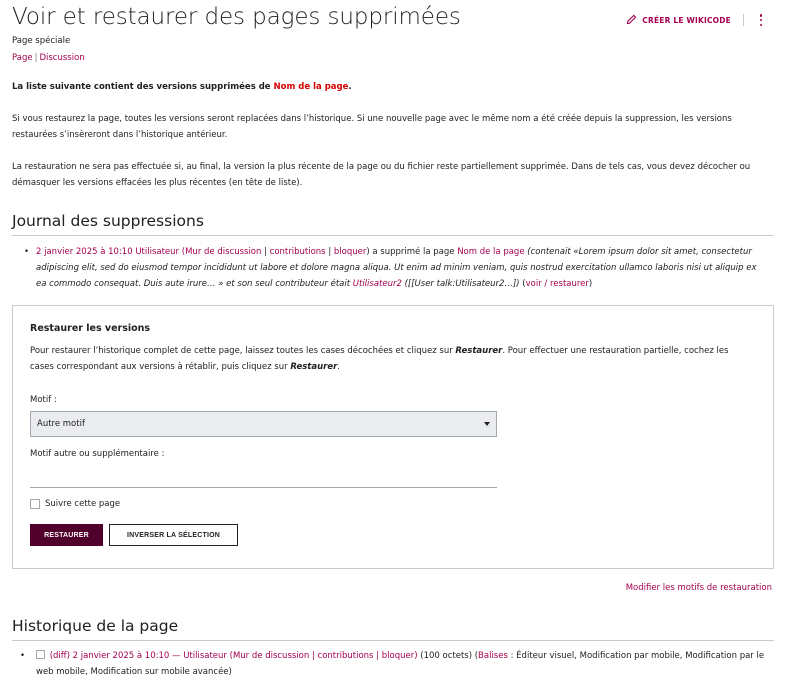  I want to click on page-title: Voir et restaurer des pages supprimées, so click(236, 17).